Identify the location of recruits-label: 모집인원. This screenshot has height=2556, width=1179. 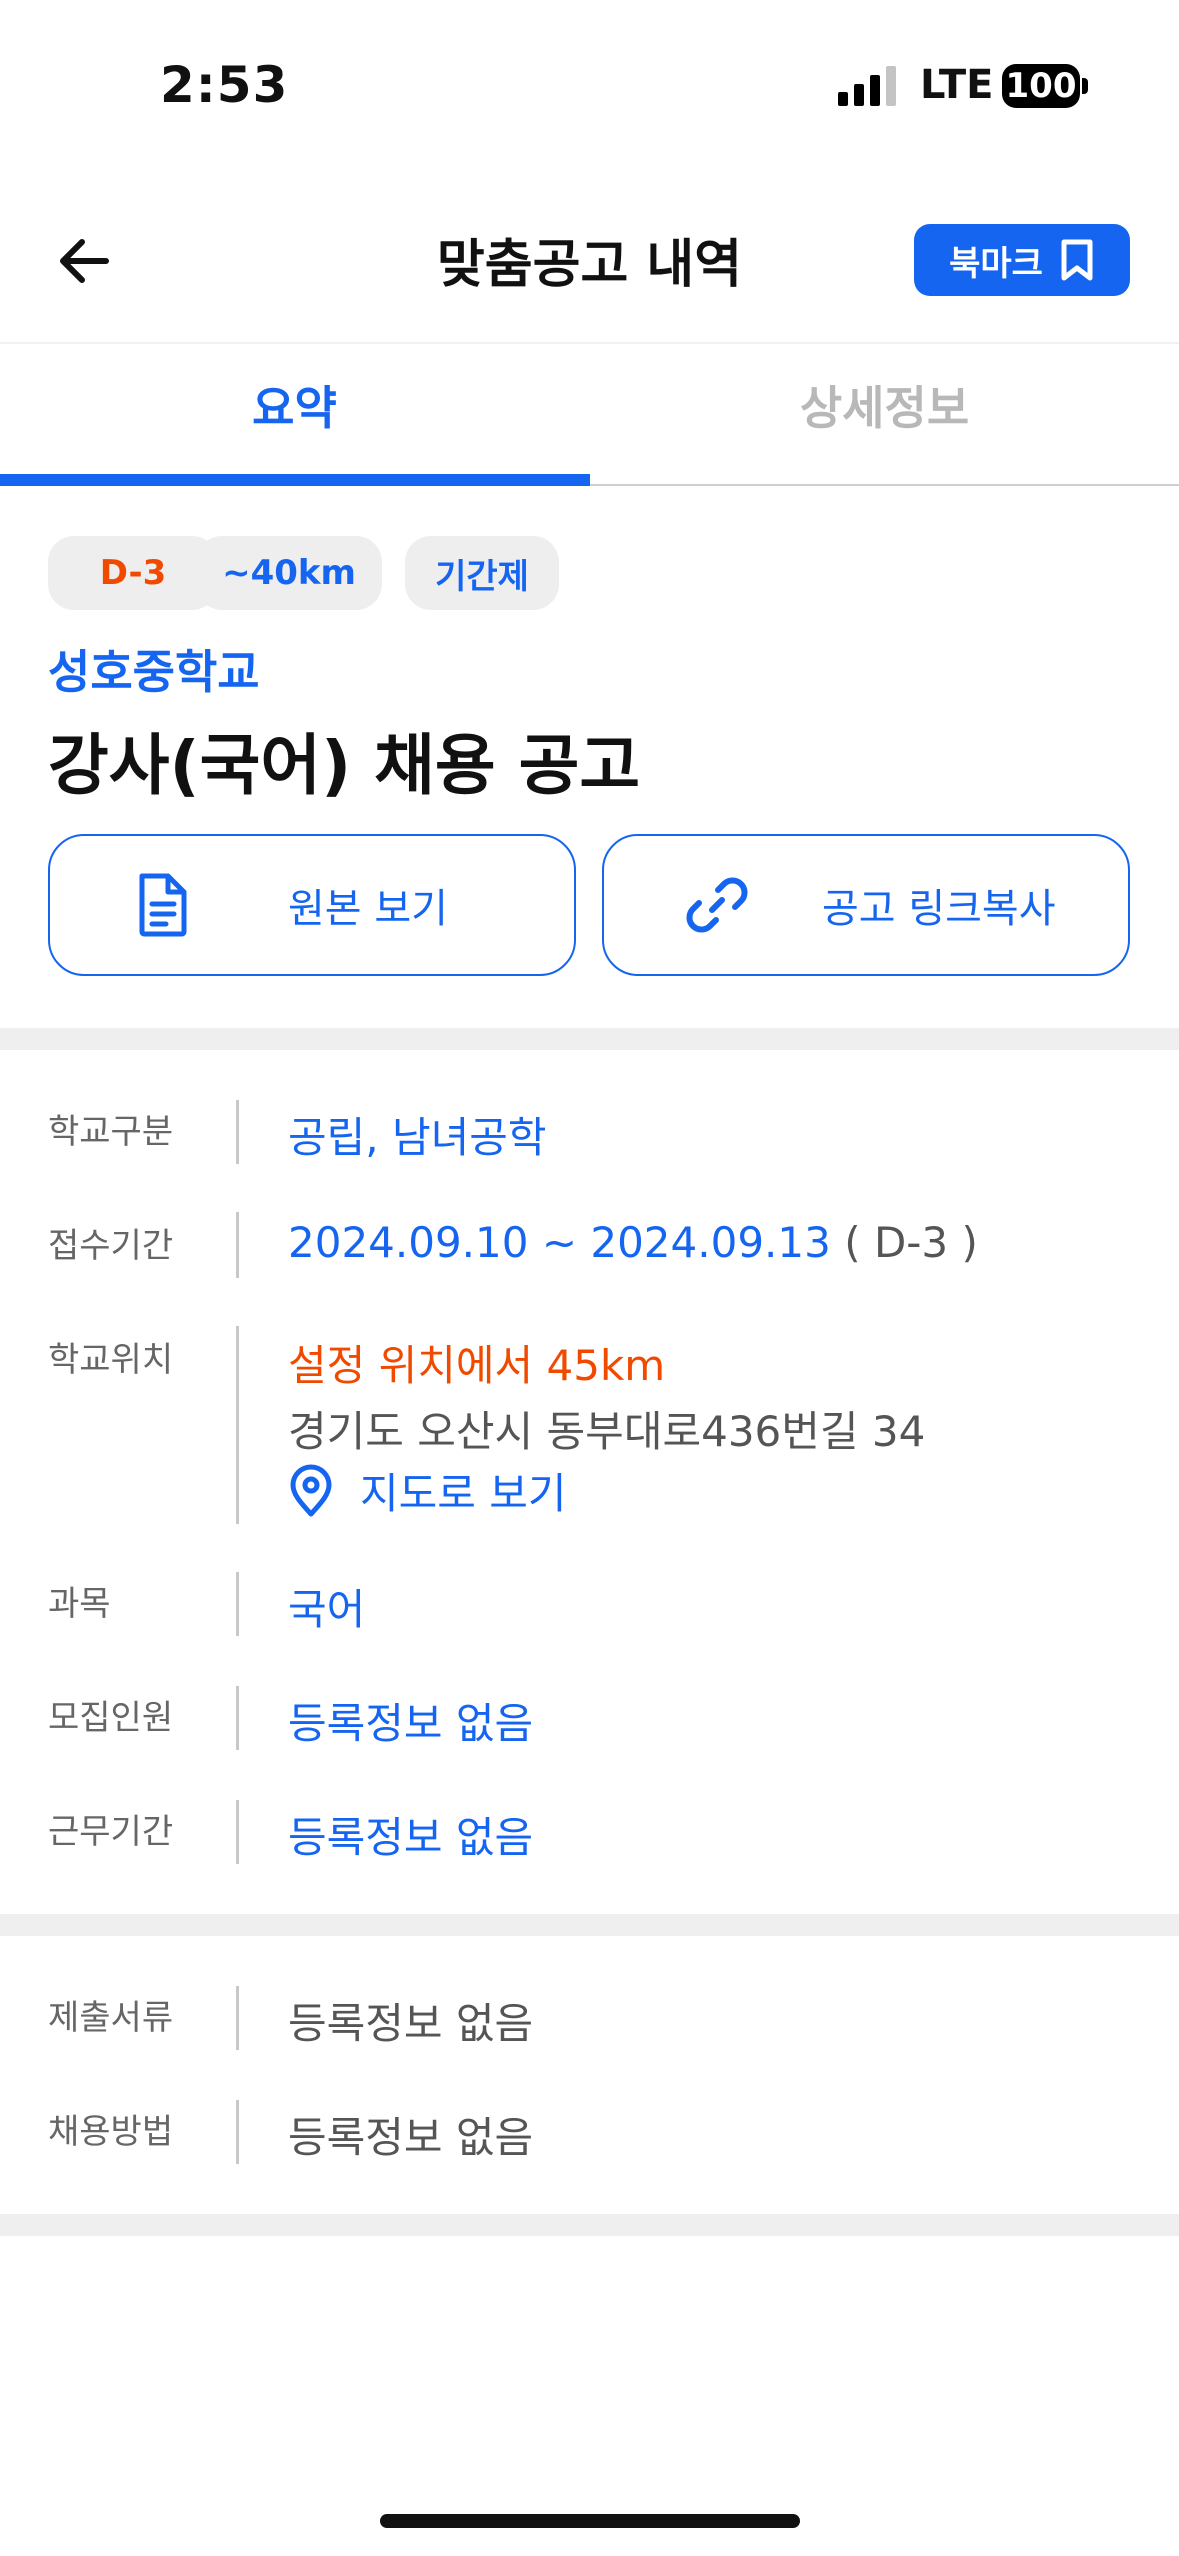
(111, 1718).